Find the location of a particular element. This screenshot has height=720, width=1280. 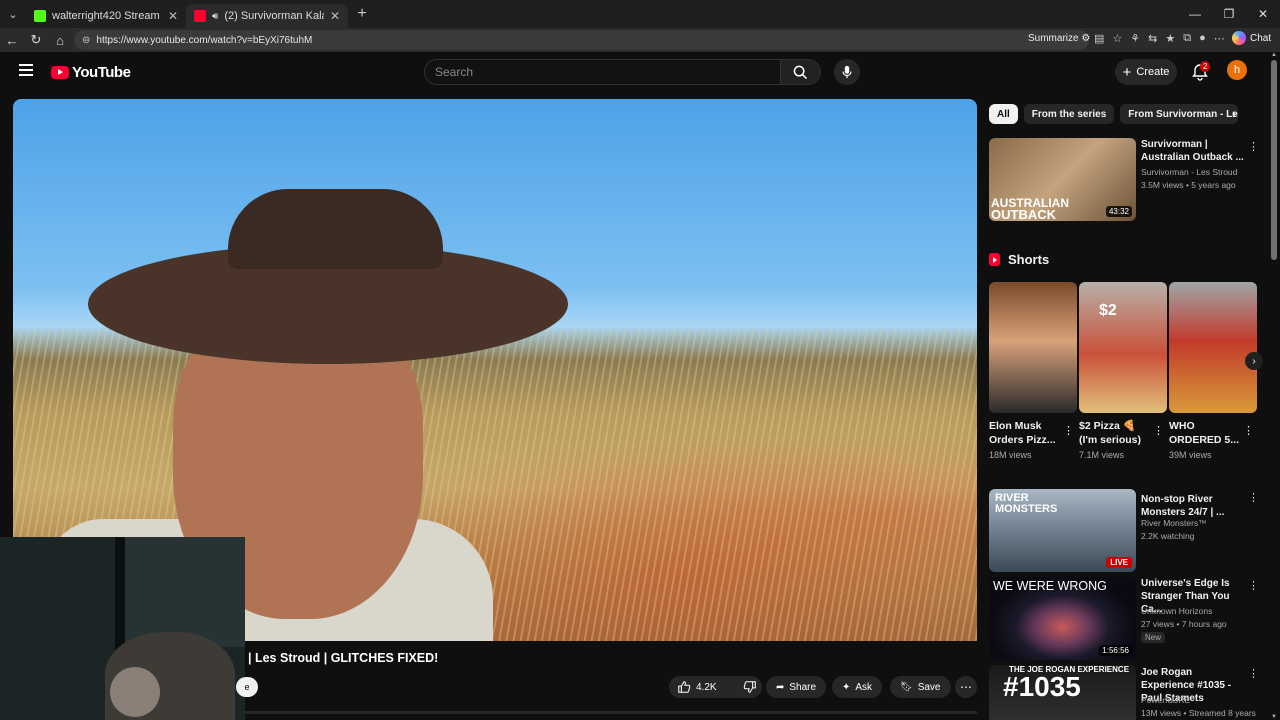

plus-icon: + is located at coordinates (1127, 72).